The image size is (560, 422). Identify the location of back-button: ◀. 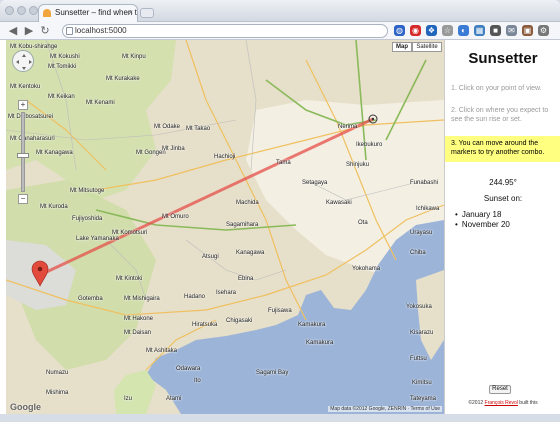
(13, 31).